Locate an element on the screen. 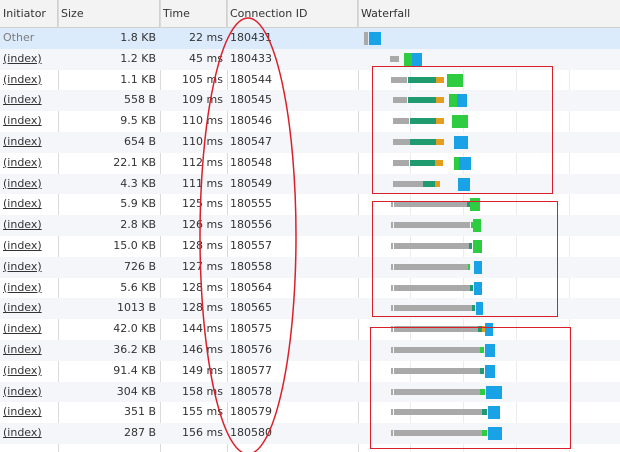  connection-id-cell: 180565 is located at coordinates (251, 308).